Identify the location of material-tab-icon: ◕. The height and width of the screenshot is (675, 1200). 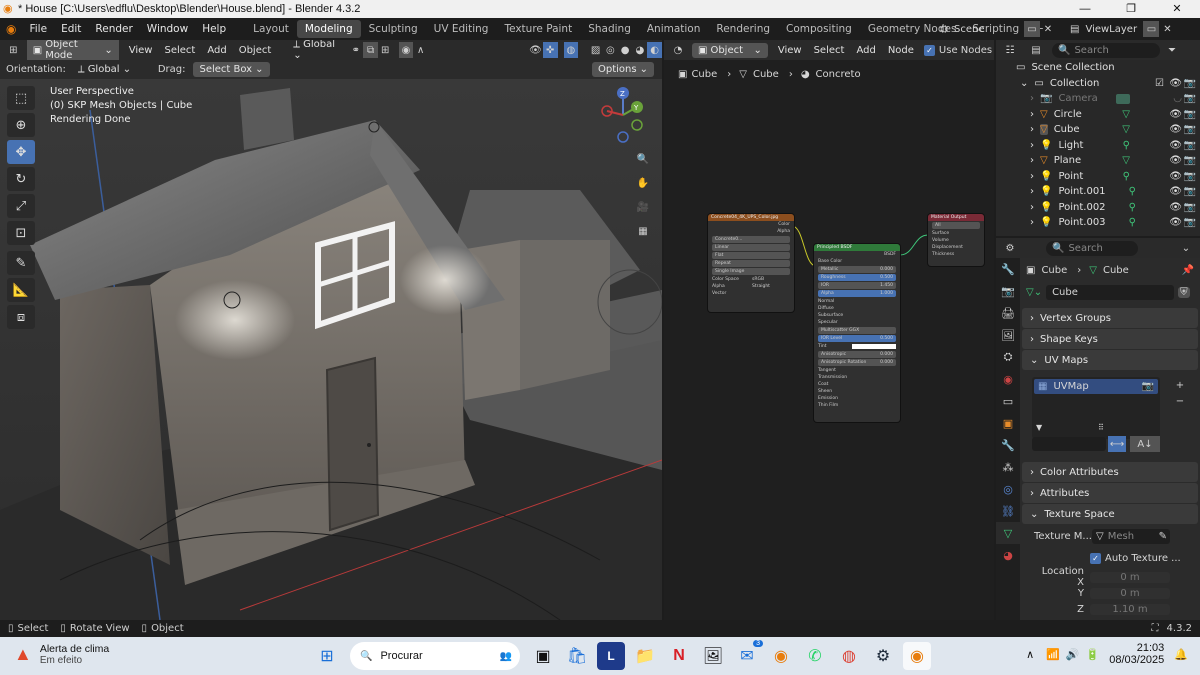
(1008, 555).